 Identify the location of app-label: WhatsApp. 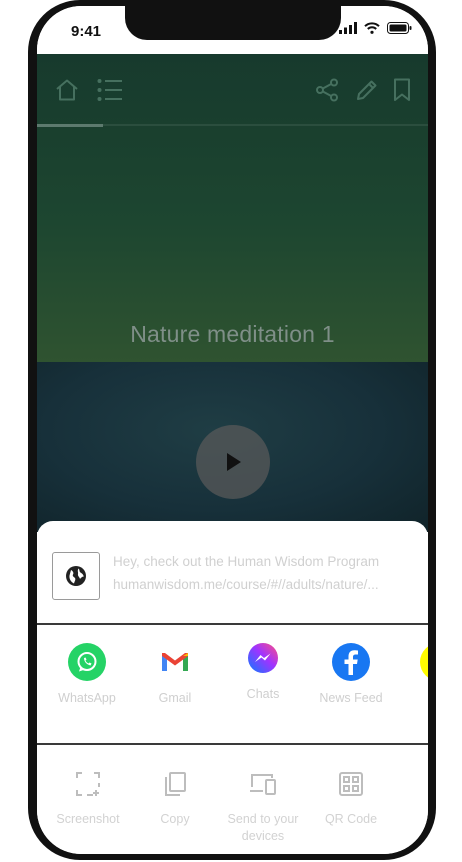
(87, 698).